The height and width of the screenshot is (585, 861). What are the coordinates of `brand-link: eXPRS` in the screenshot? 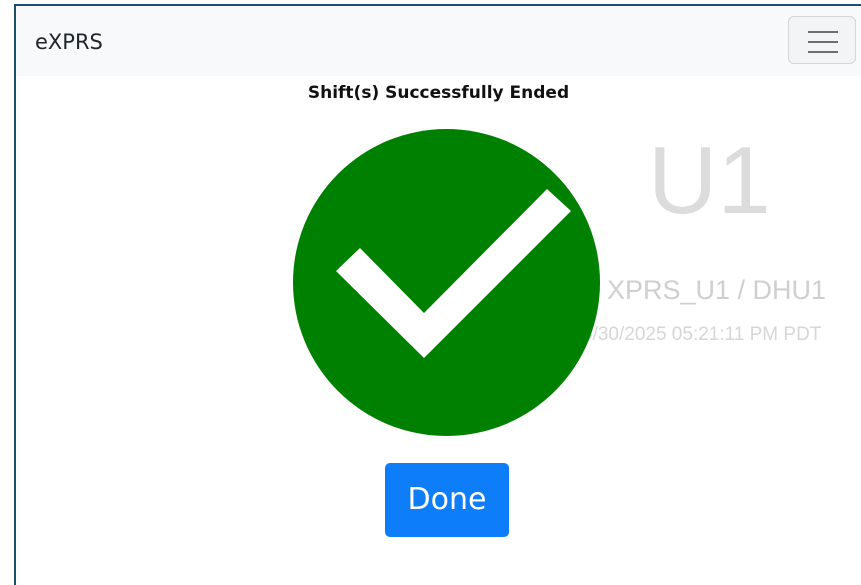 It's located at (69, 42).